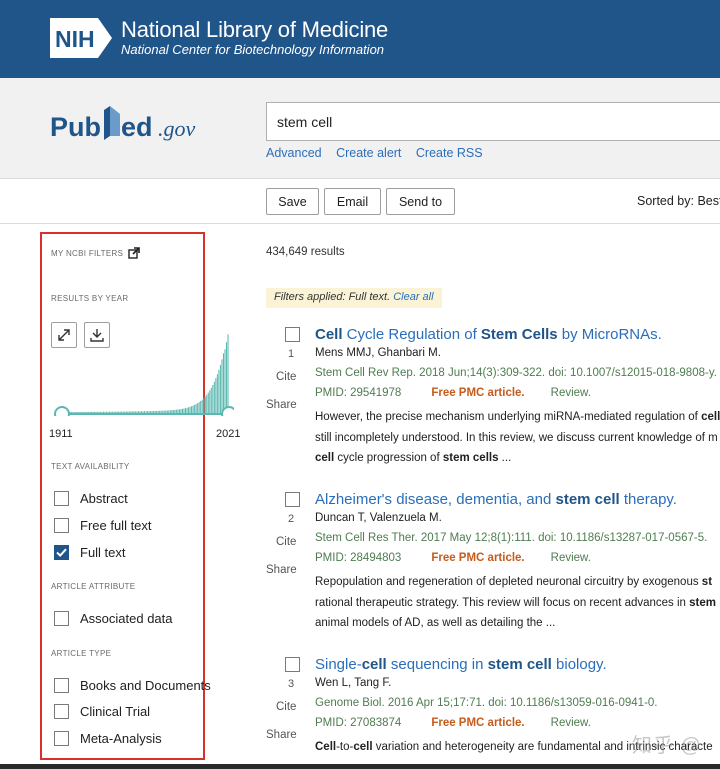 Image resolution: width=720 pixels, height=769 pixels. Describe the element at coordinates (227, 411) in the screenshot. I see `year-end-handle` at that location.